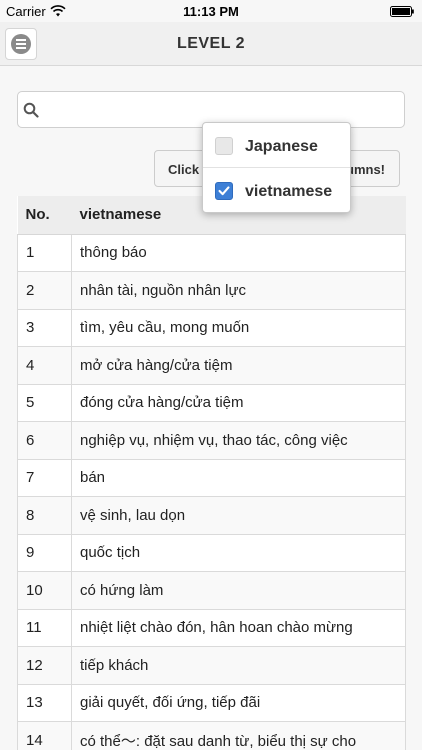  I want to click on table-row: 8 vệ sinh, lau dọn, so click(211, 515).